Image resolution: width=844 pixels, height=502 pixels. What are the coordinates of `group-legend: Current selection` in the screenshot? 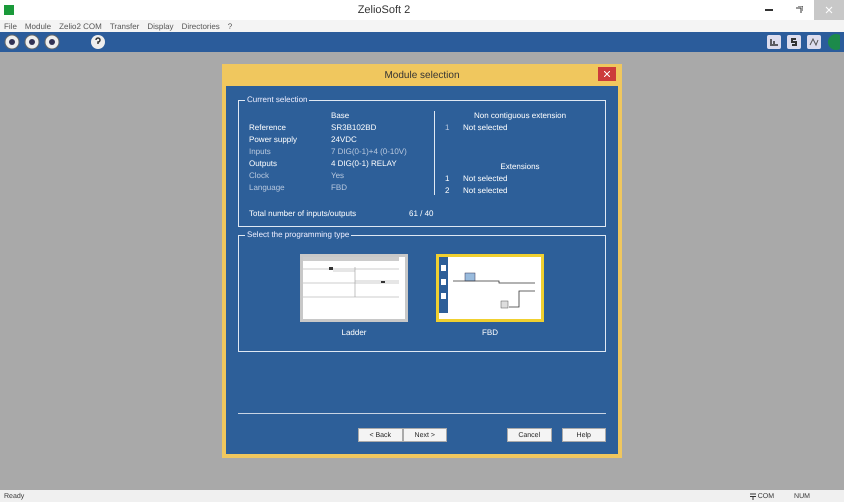 It's located at (277, 99).